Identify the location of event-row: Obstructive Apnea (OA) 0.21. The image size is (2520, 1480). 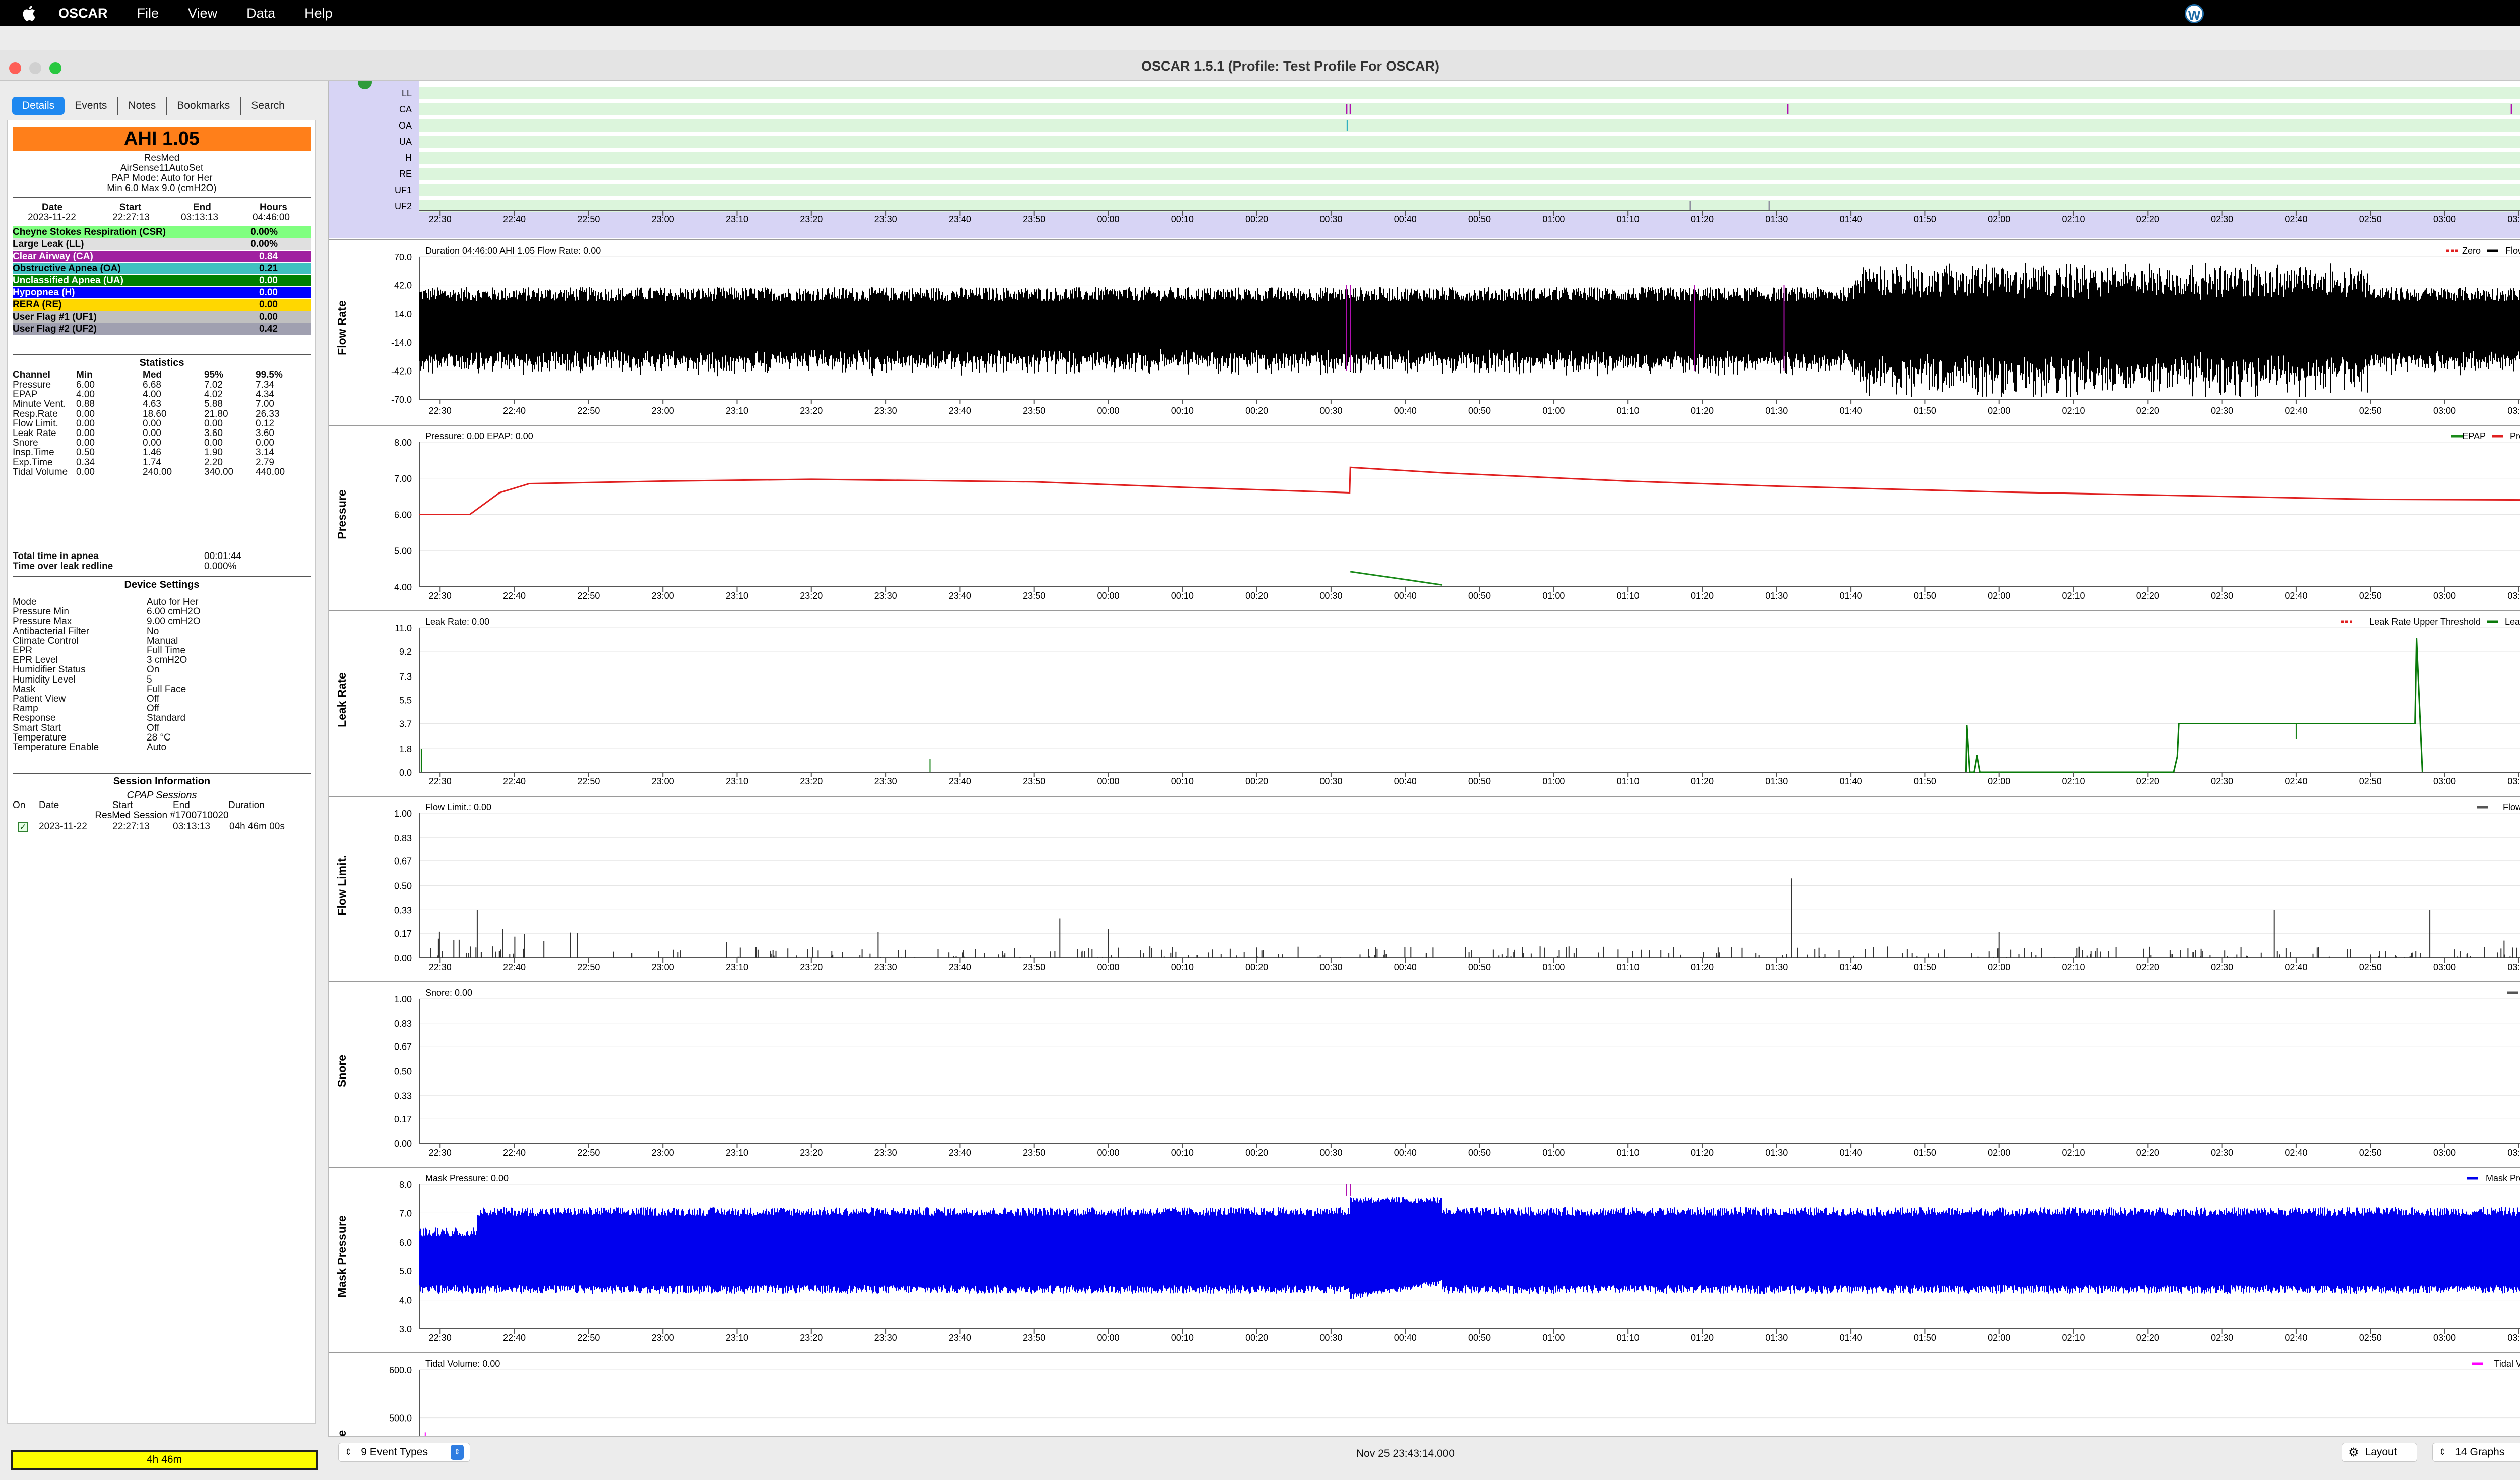
(162, 268).